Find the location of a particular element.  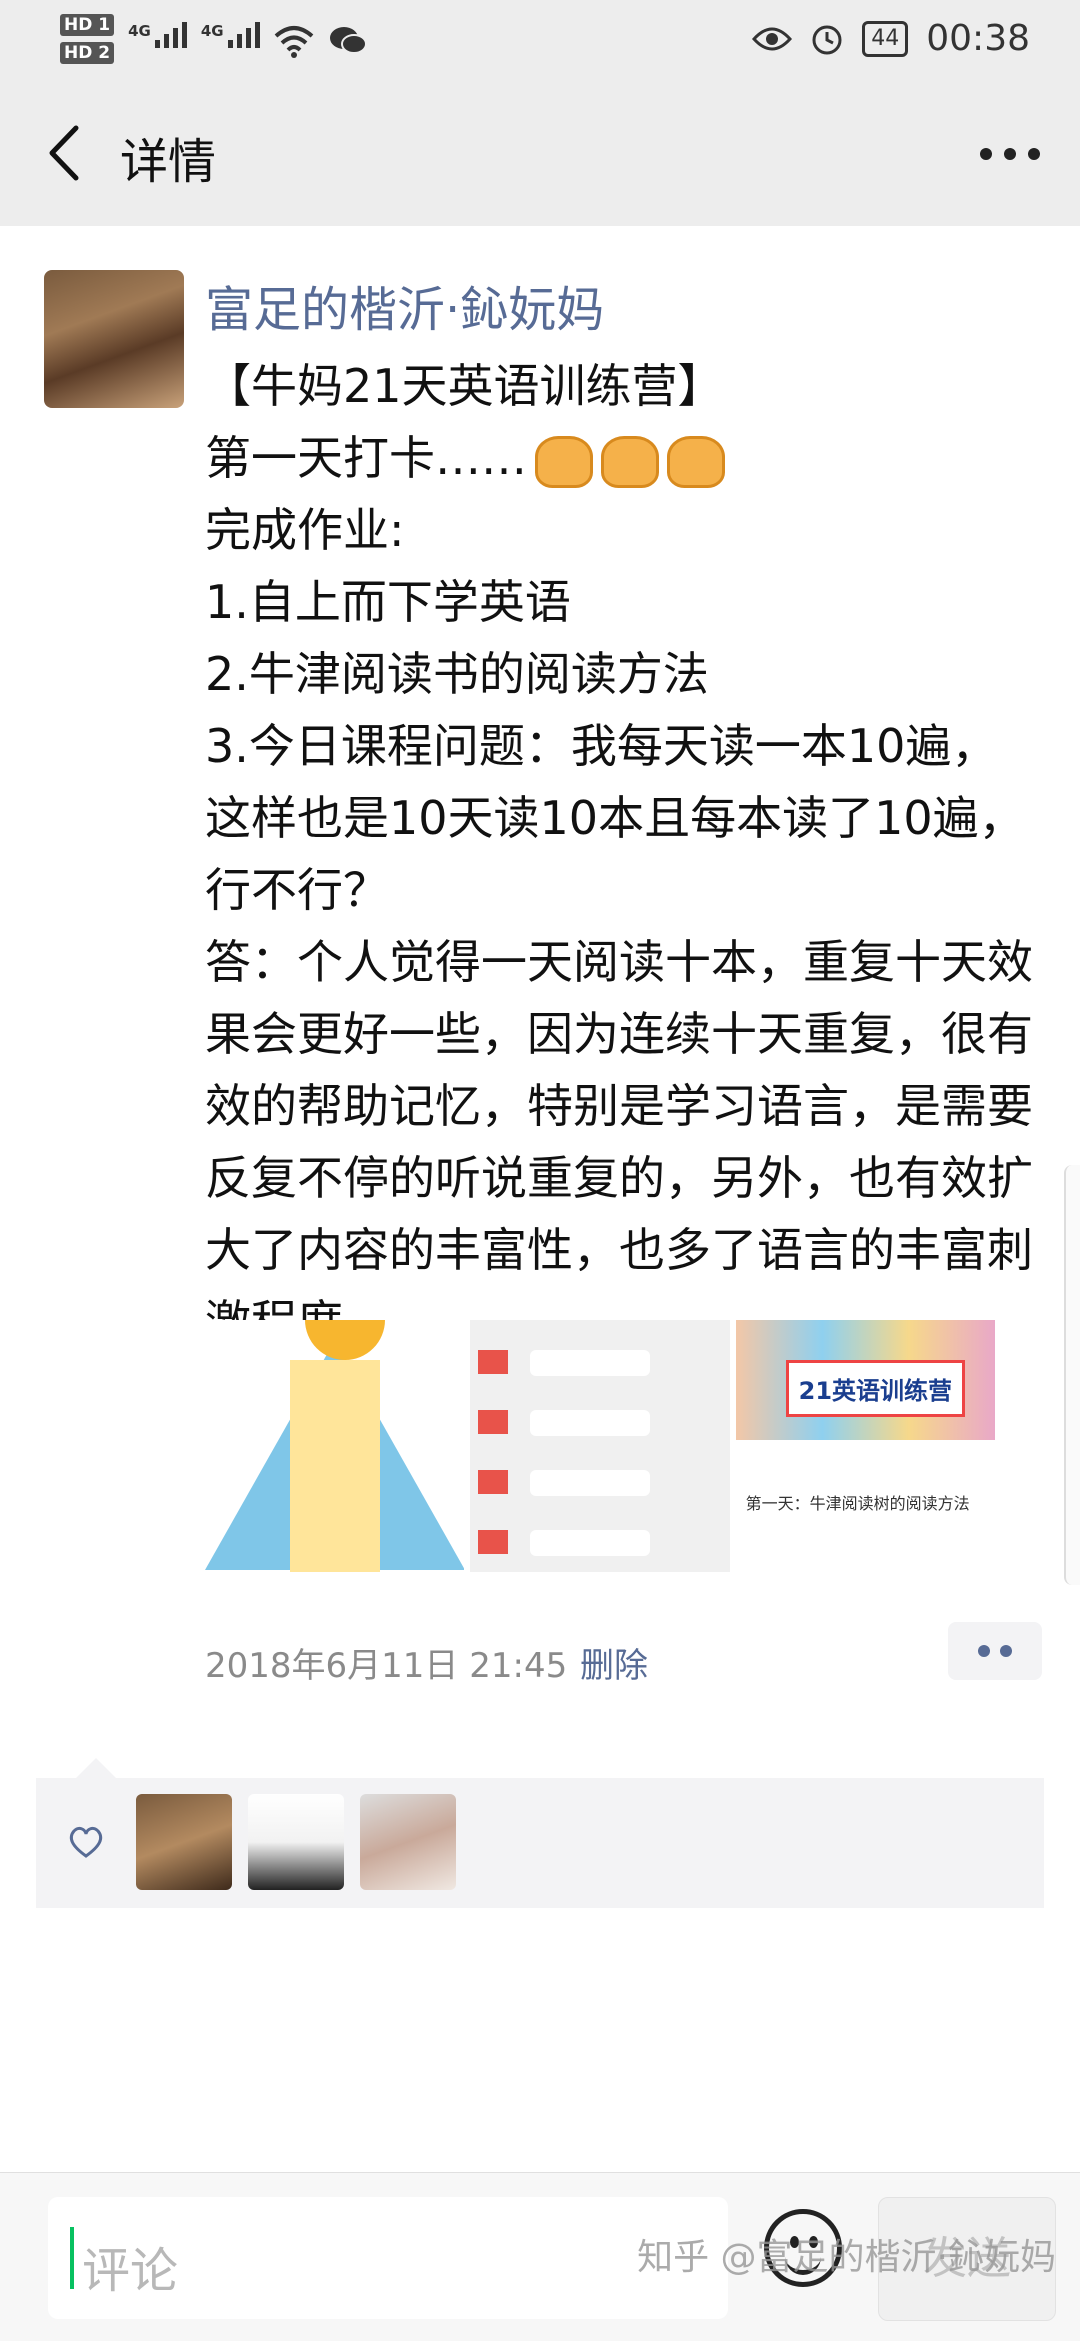

author-name: 富足的楷沂·鈊妧妈 is located at coordinates (404, 305).